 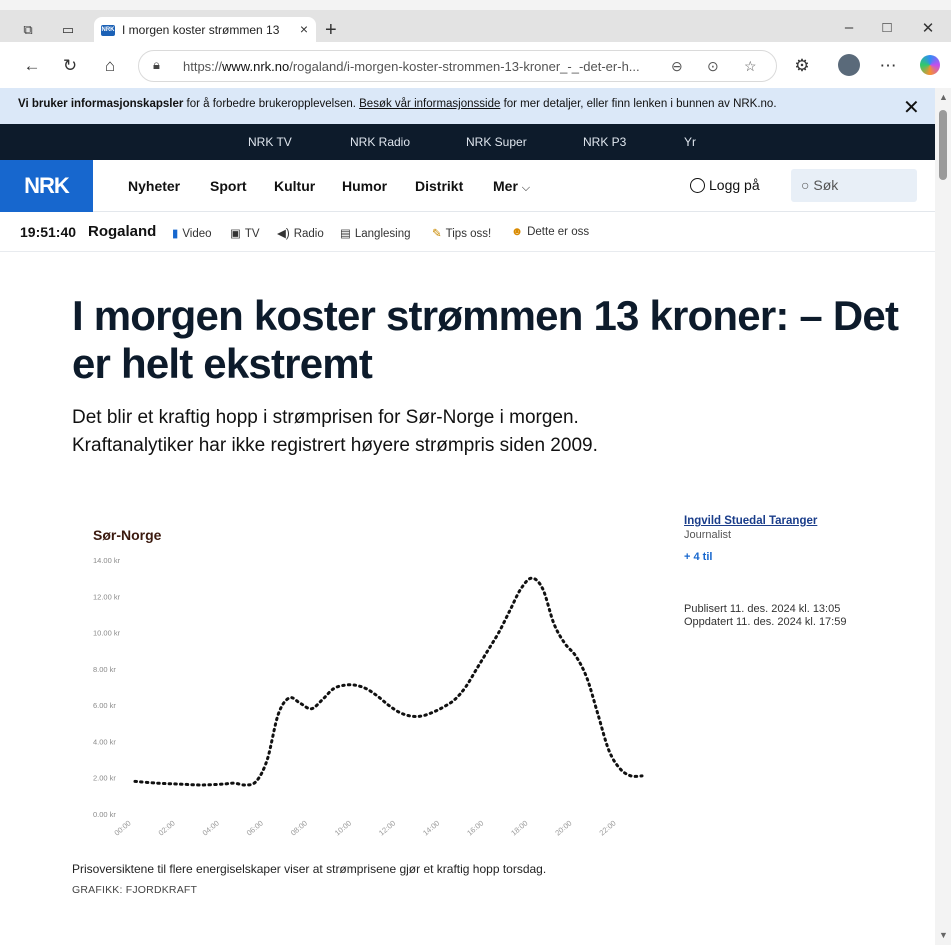 What do you see at coordinates (511, 186) in the screenshot?
I see `nav-item-mer: Mer ⌵` at bounding box center [511, 186].